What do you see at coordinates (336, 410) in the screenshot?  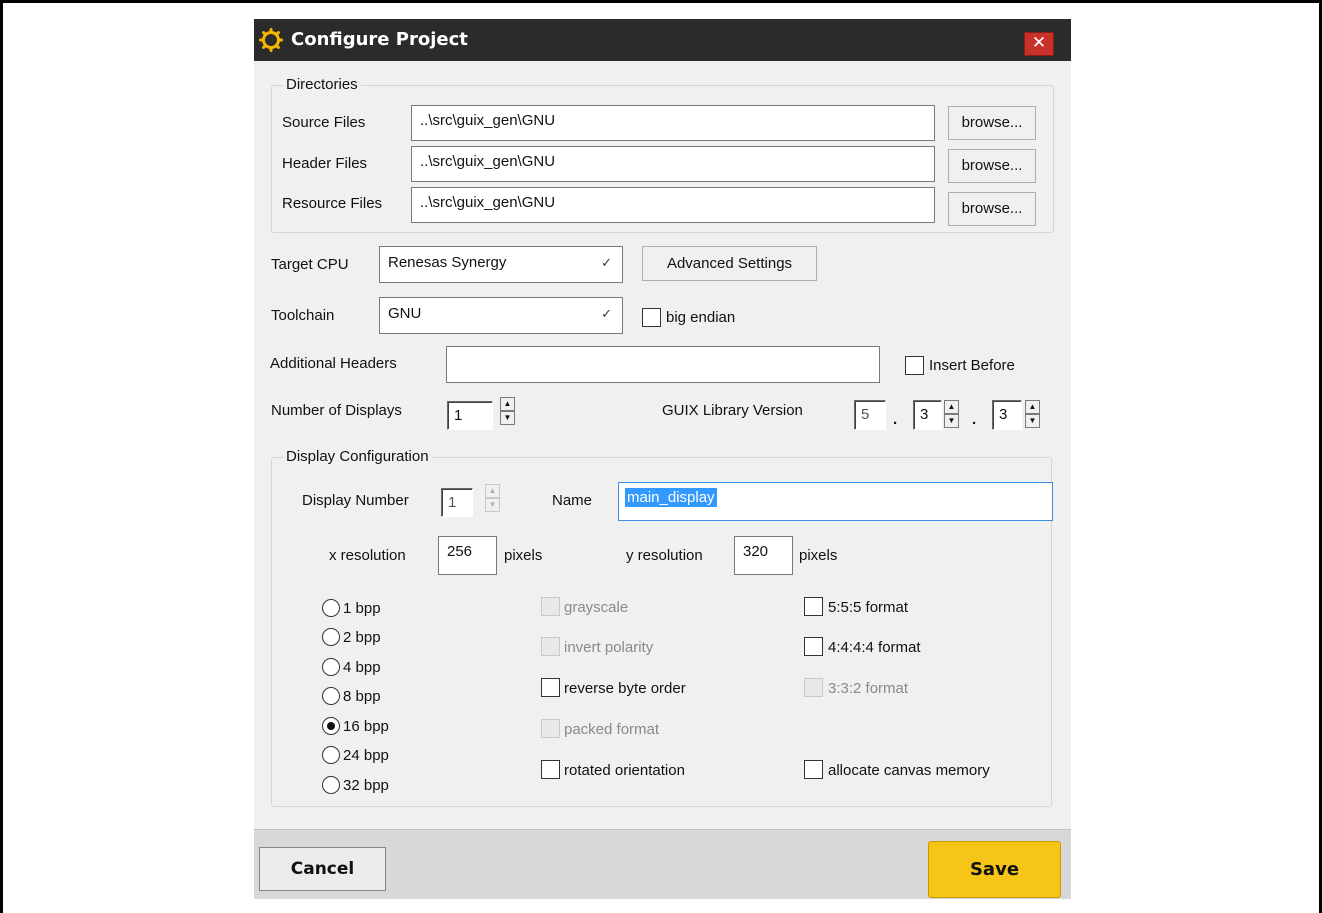 I see `number-of-displays-label: Number of Displays` at bounding box center [336, 410].